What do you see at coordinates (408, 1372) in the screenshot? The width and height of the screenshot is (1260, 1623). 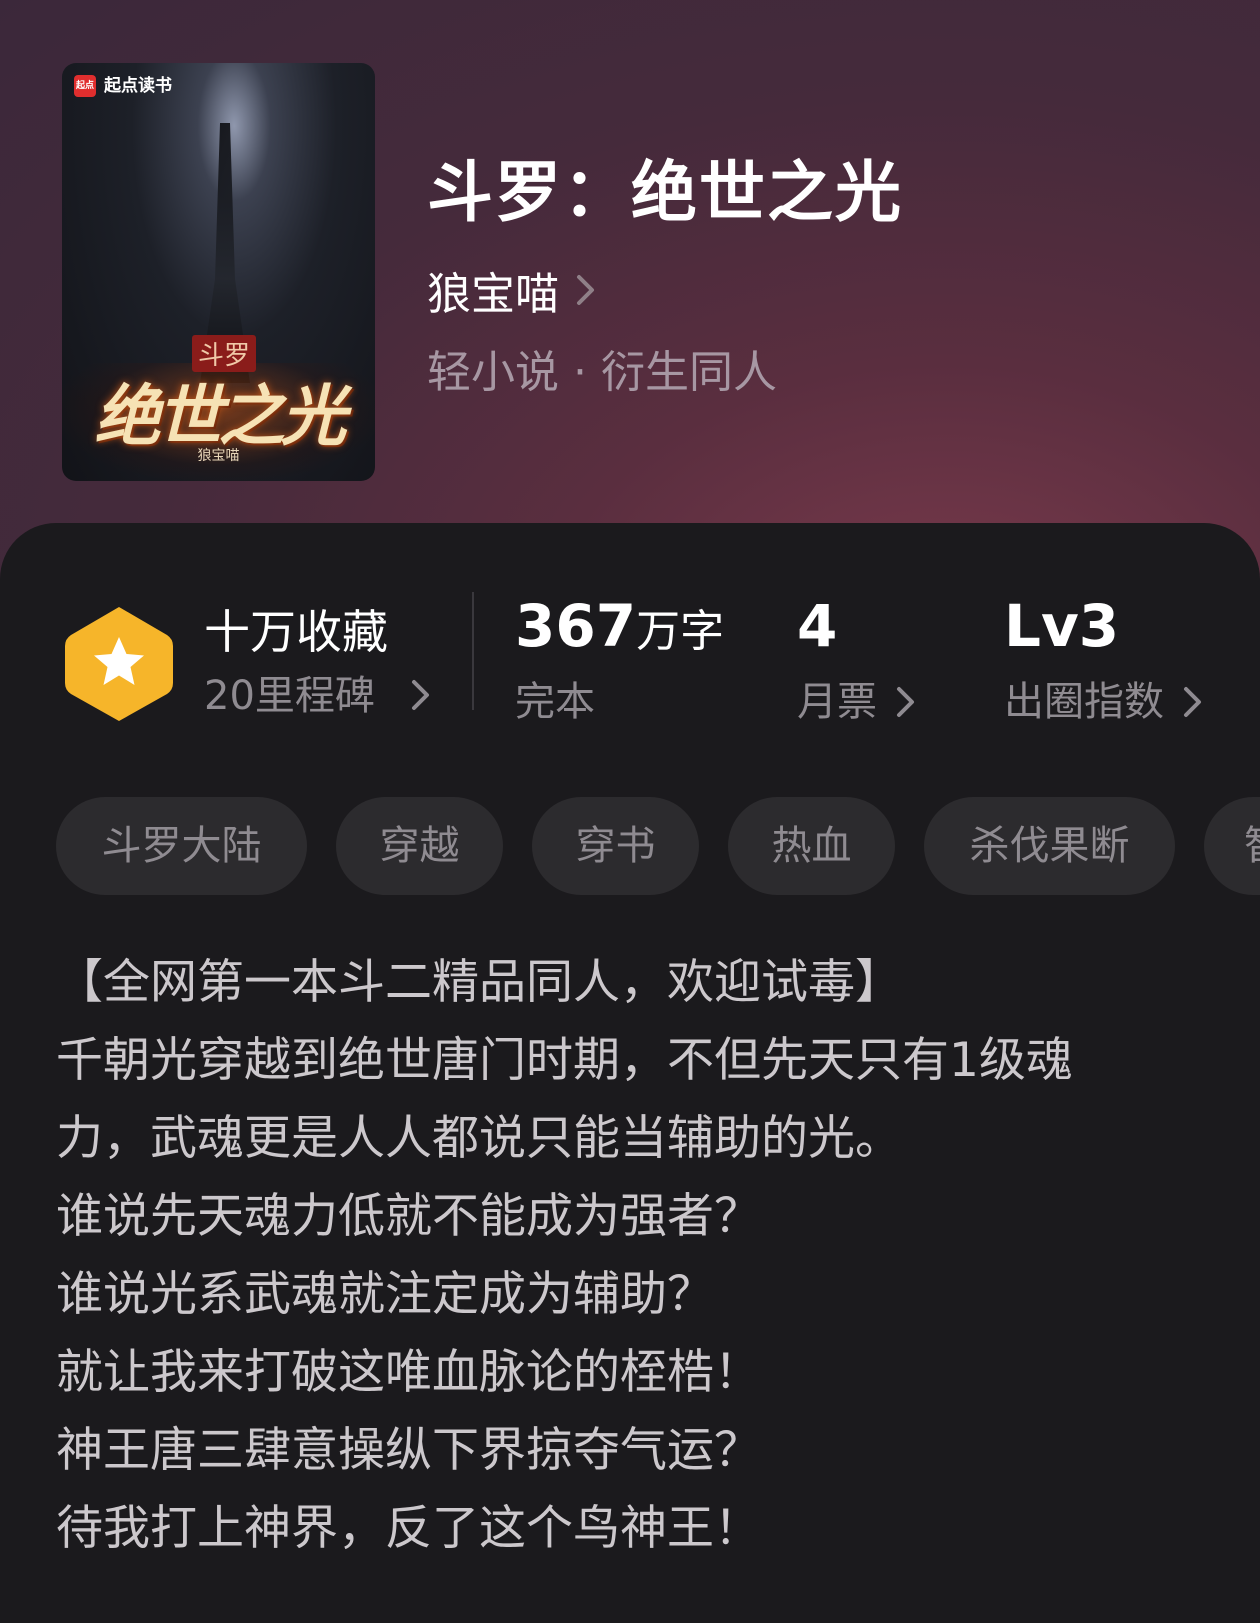 I see `intro-line: 就让我来打破这唯血脉论的桎梏！` at bounding box center [408, 1372].